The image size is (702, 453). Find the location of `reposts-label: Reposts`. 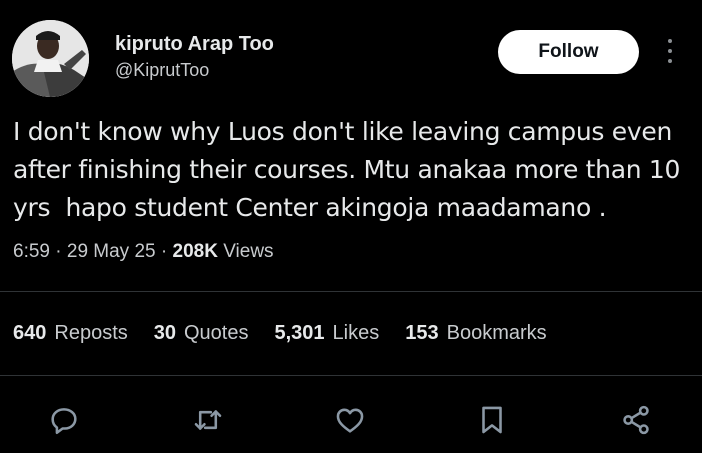

reposts-label: Reposts is located at coordinates (91, 333).